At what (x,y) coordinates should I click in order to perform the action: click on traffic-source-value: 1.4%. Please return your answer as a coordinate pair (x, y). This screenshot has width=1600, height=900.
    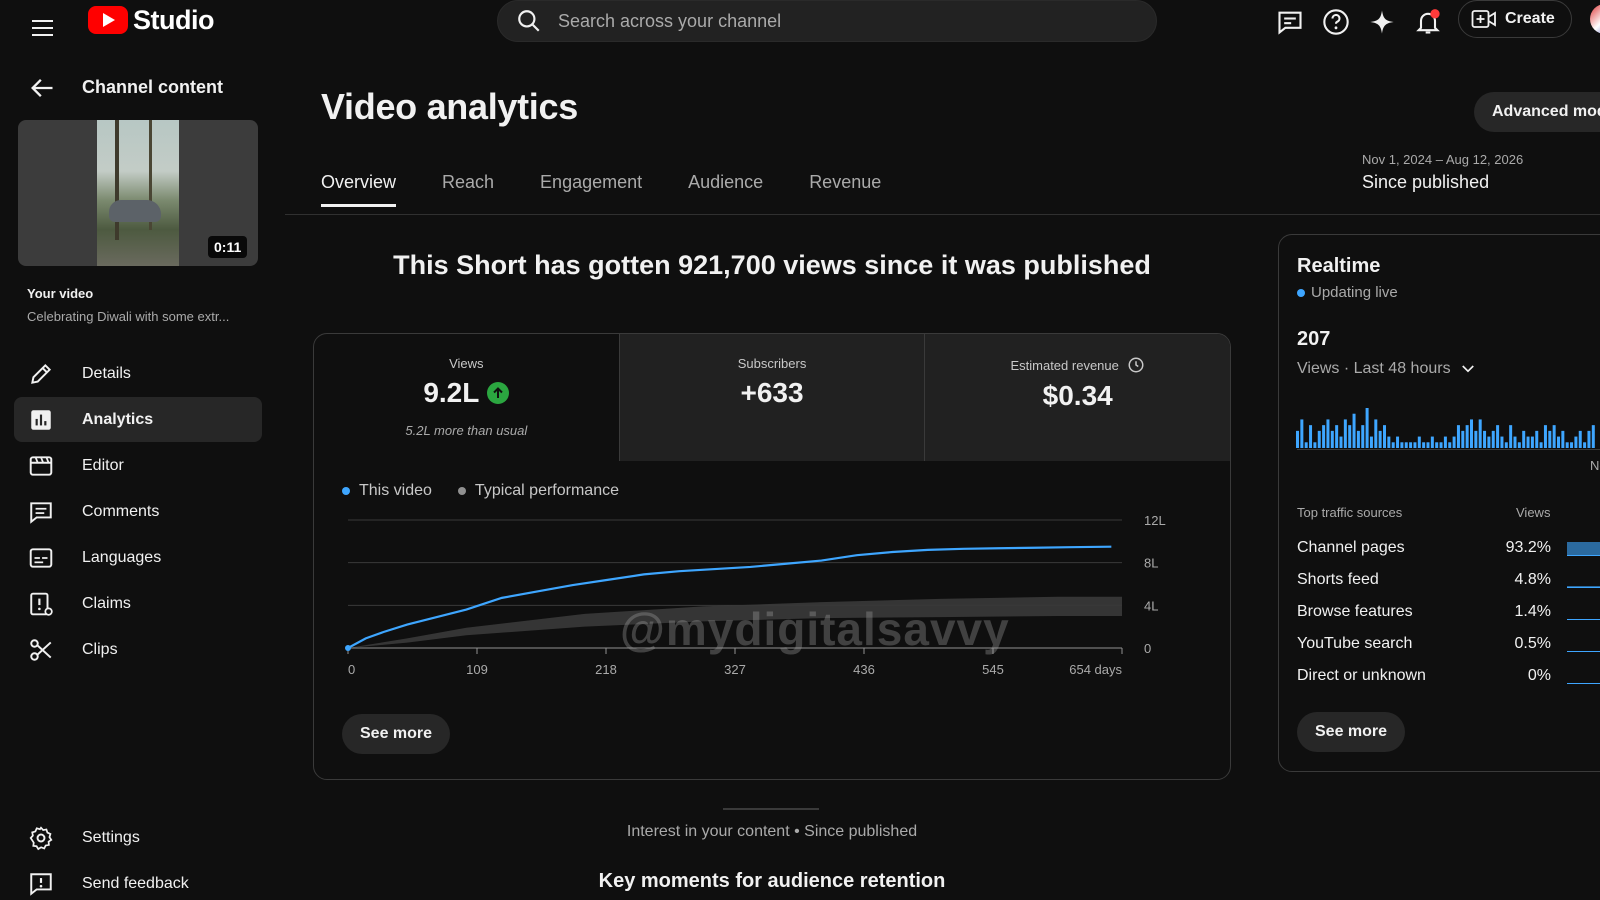
    Looking at the image, I should click on (1532, 611).